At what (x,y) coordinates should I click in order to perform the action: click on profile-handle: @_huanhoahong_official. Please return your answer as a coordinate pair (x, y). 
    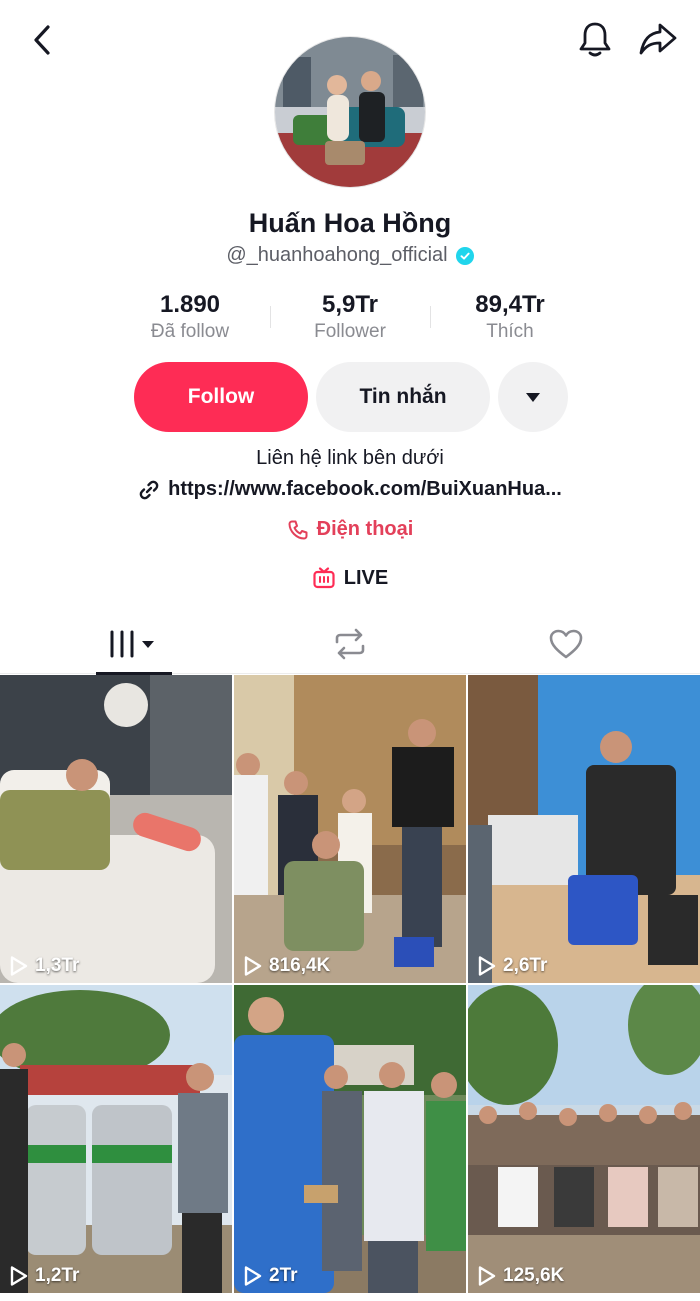
    Looking at the image, I should click on (337, 255).